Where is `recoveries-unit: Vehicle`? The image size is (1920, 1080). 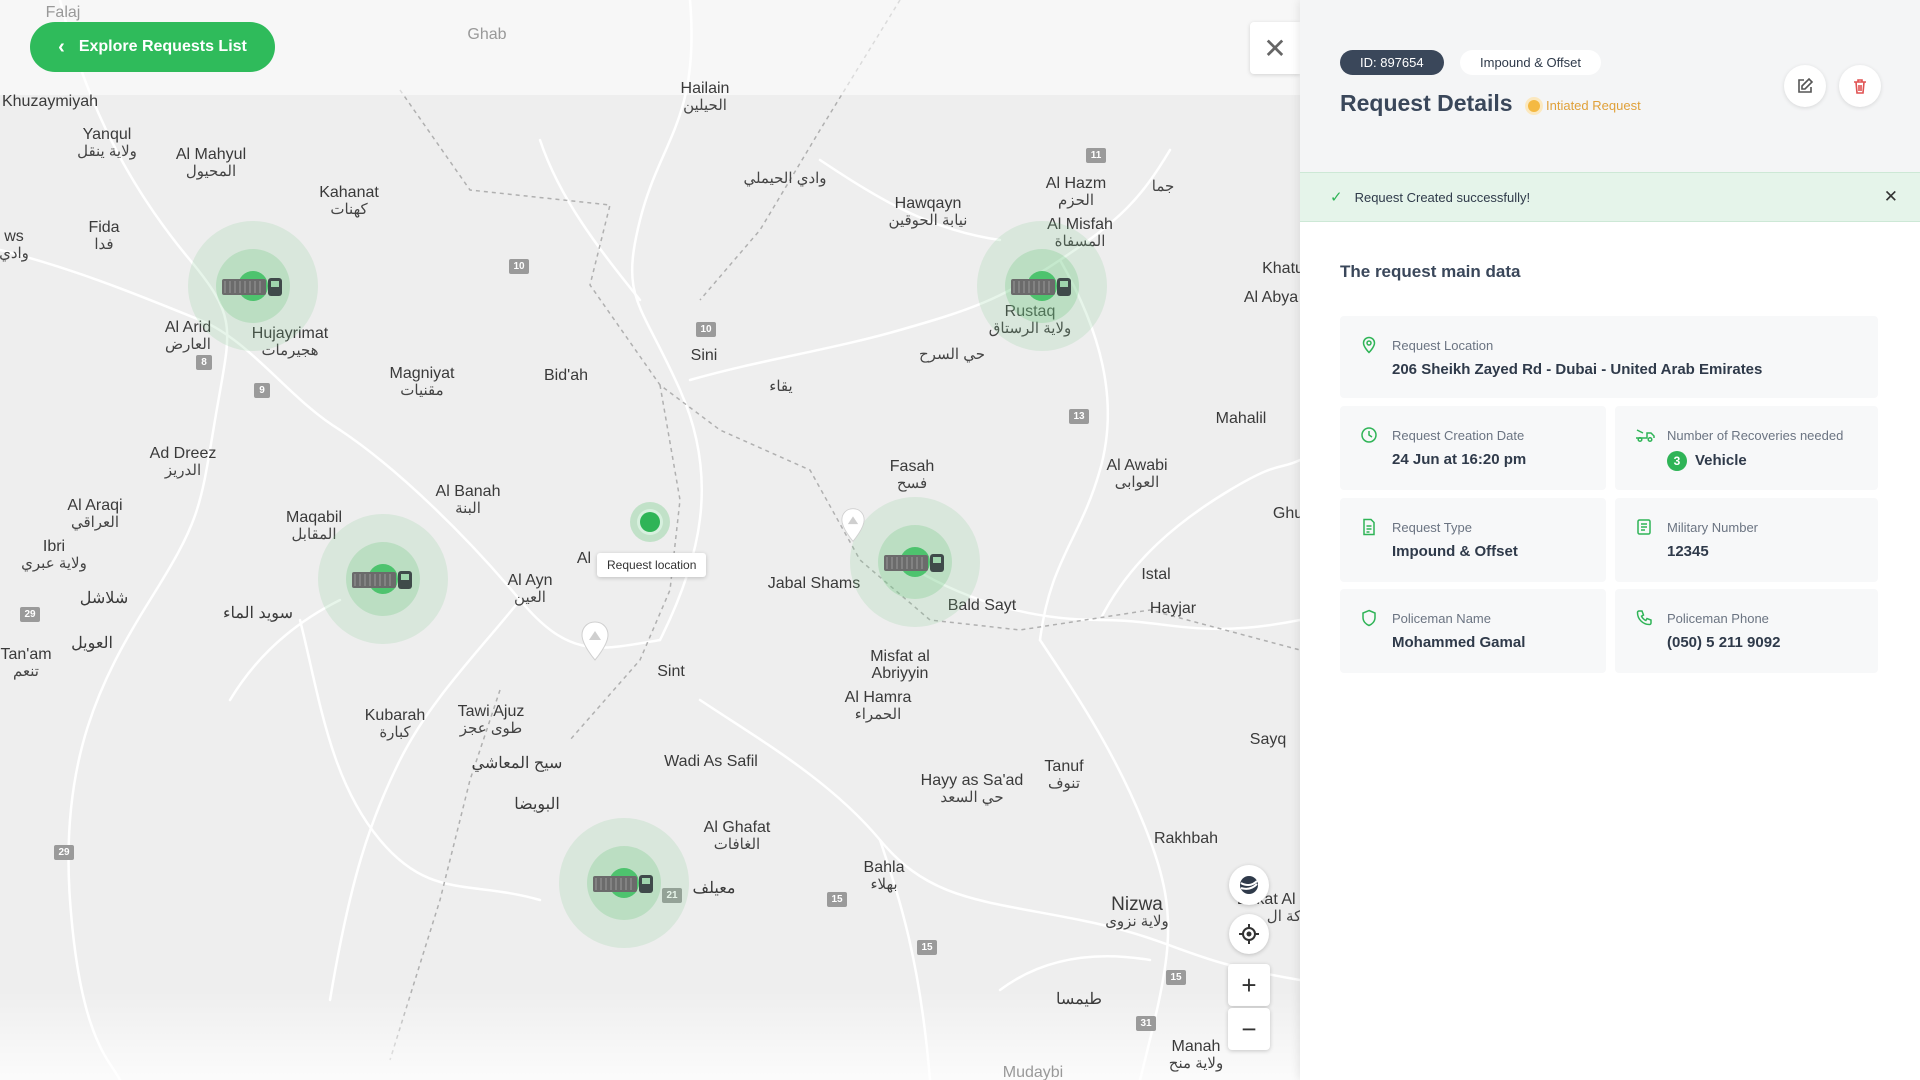 recoveries-unit: Vehicle is located at coordinates (1721, 460).